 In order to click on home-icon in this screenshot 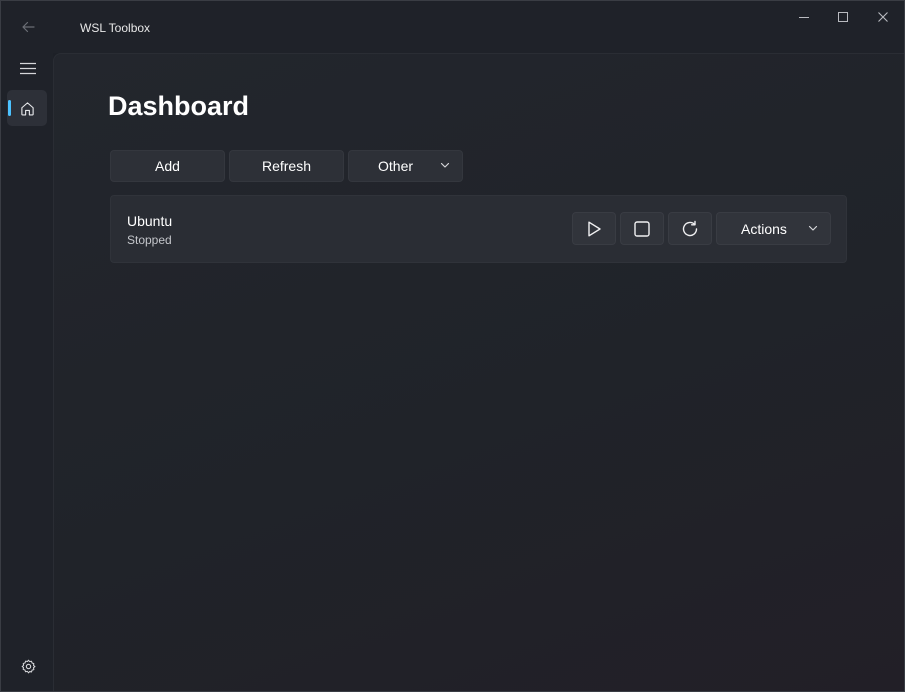, I will do `click(27, 108)`.